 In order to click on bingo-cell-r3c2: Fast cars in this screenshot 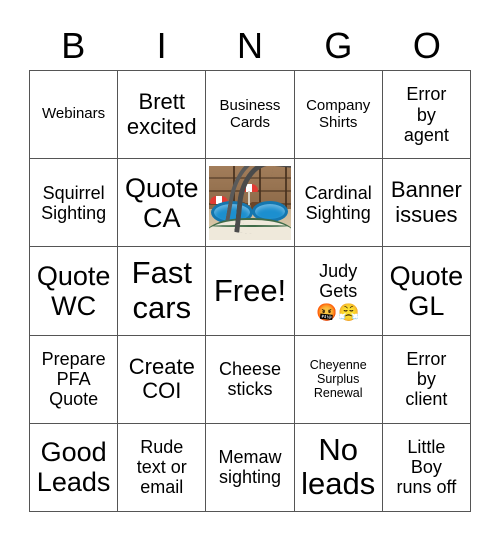, I will do `click(162, 291)`.